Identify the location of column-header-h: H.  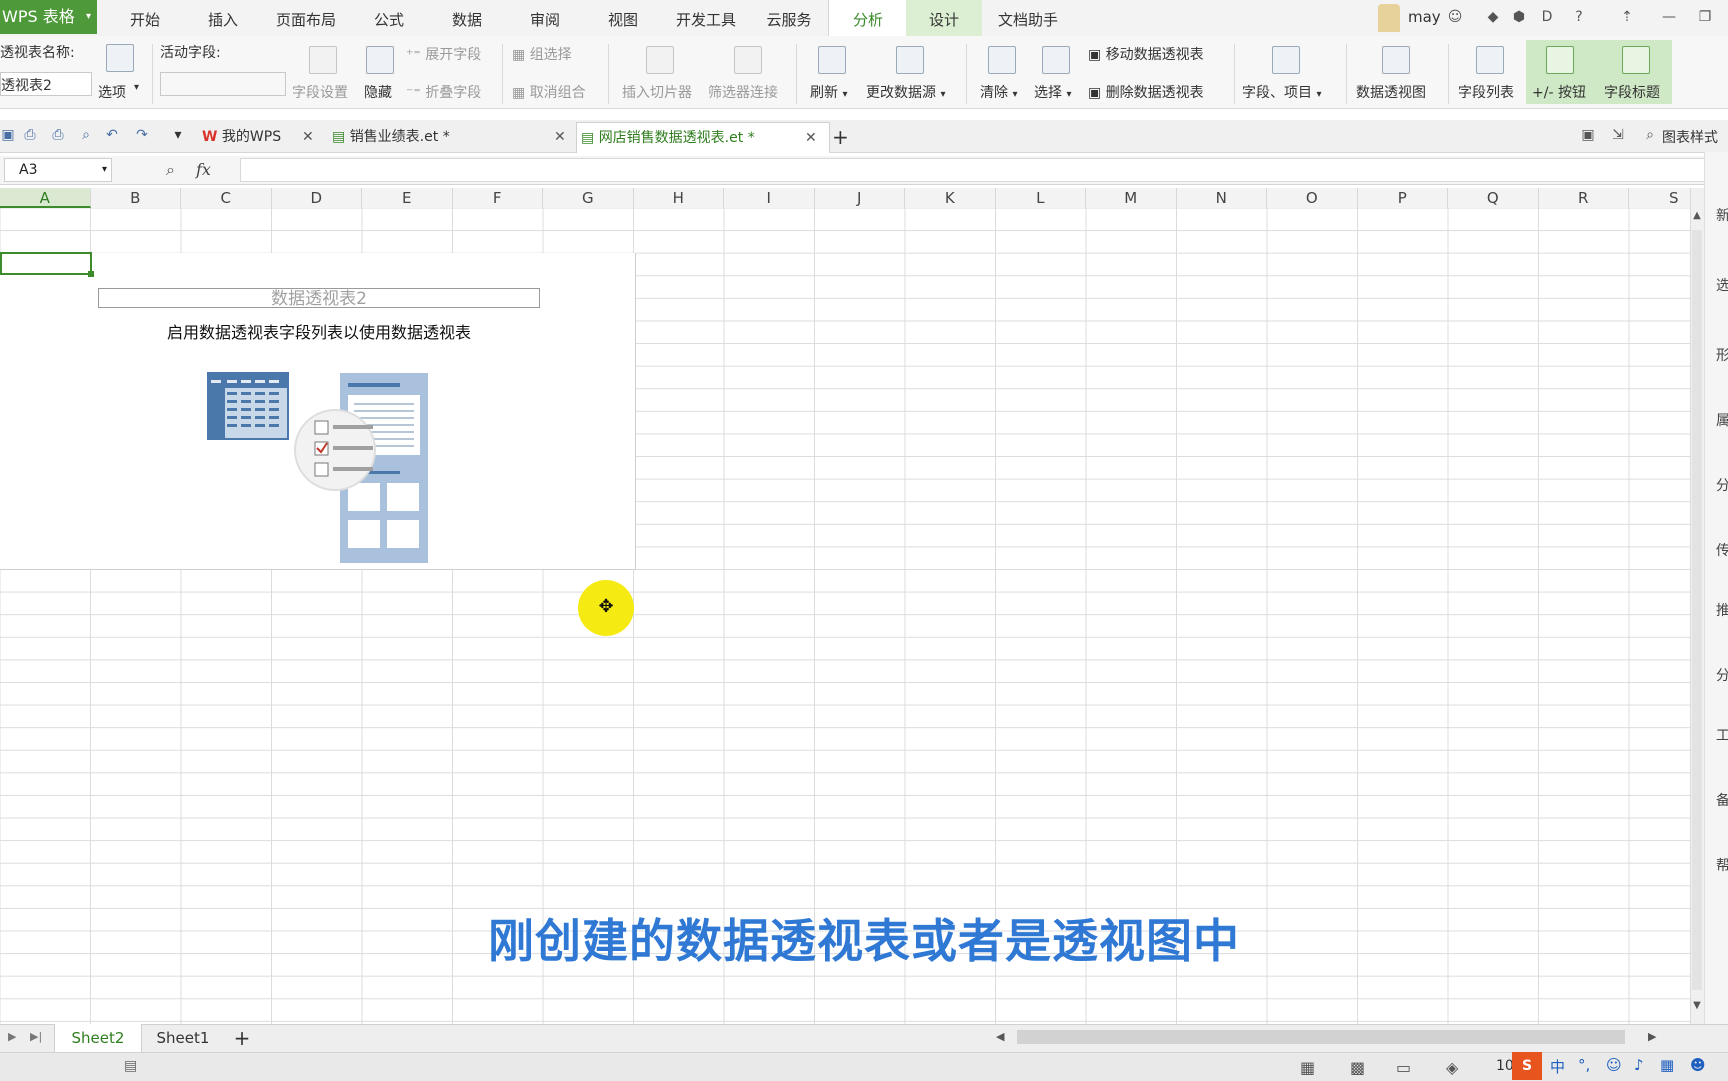
(679, 198).